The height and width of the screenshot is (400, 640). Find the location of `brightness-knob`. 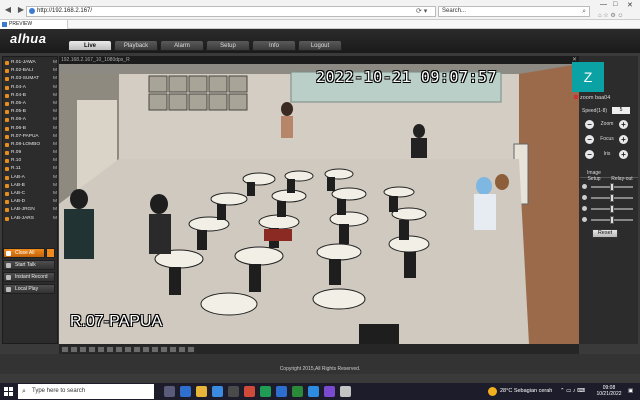

brightness-knob is located at coordinates (612, 187).